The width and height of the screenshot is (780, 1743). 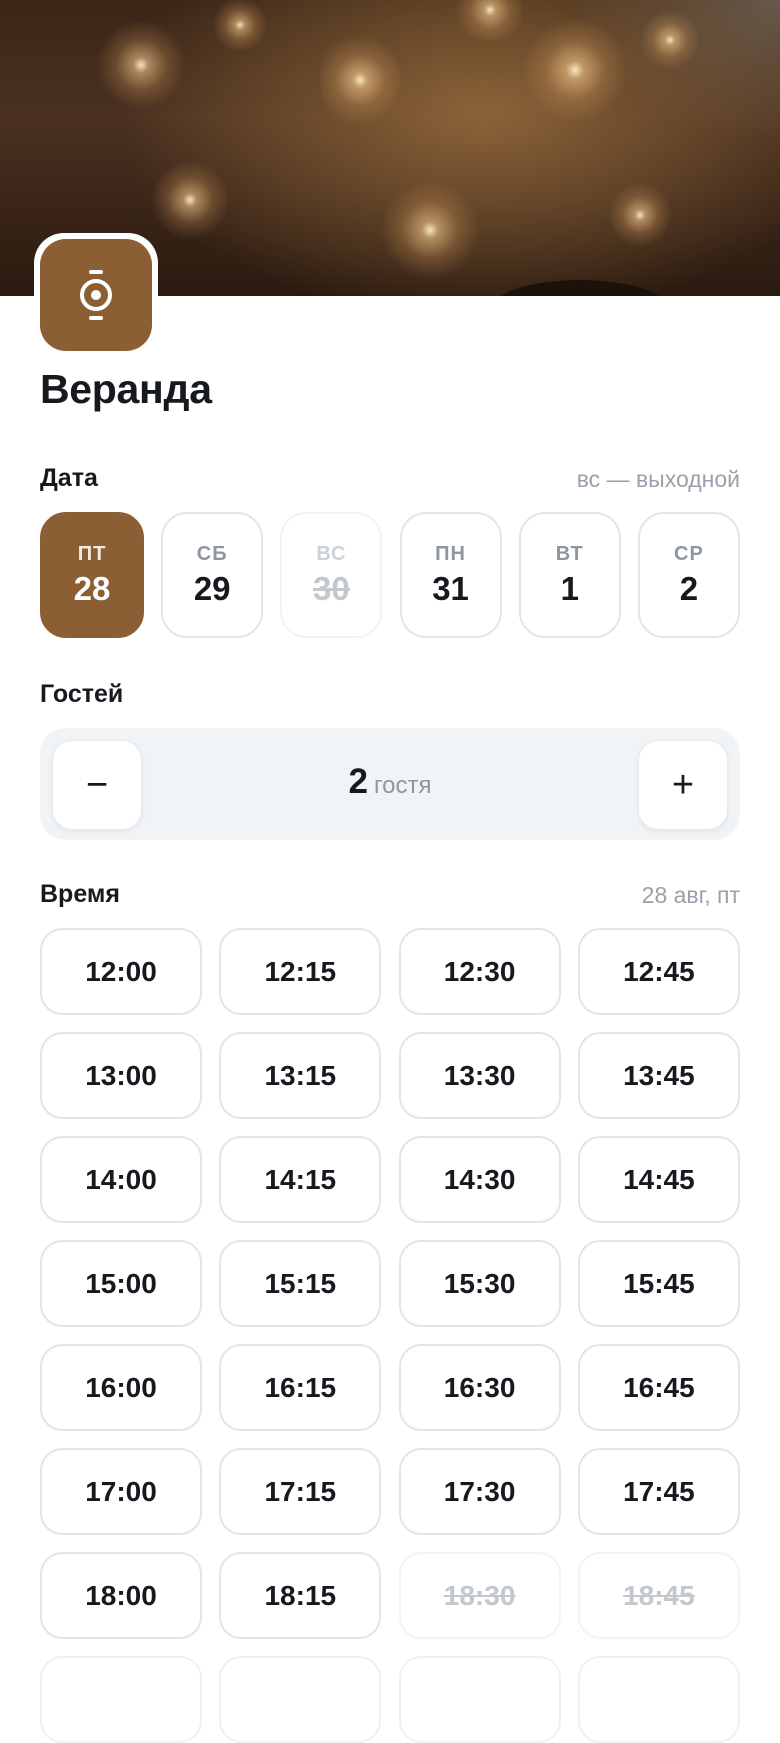 I want to click on time-slot: 16:30, so click(x=479, y=1387).